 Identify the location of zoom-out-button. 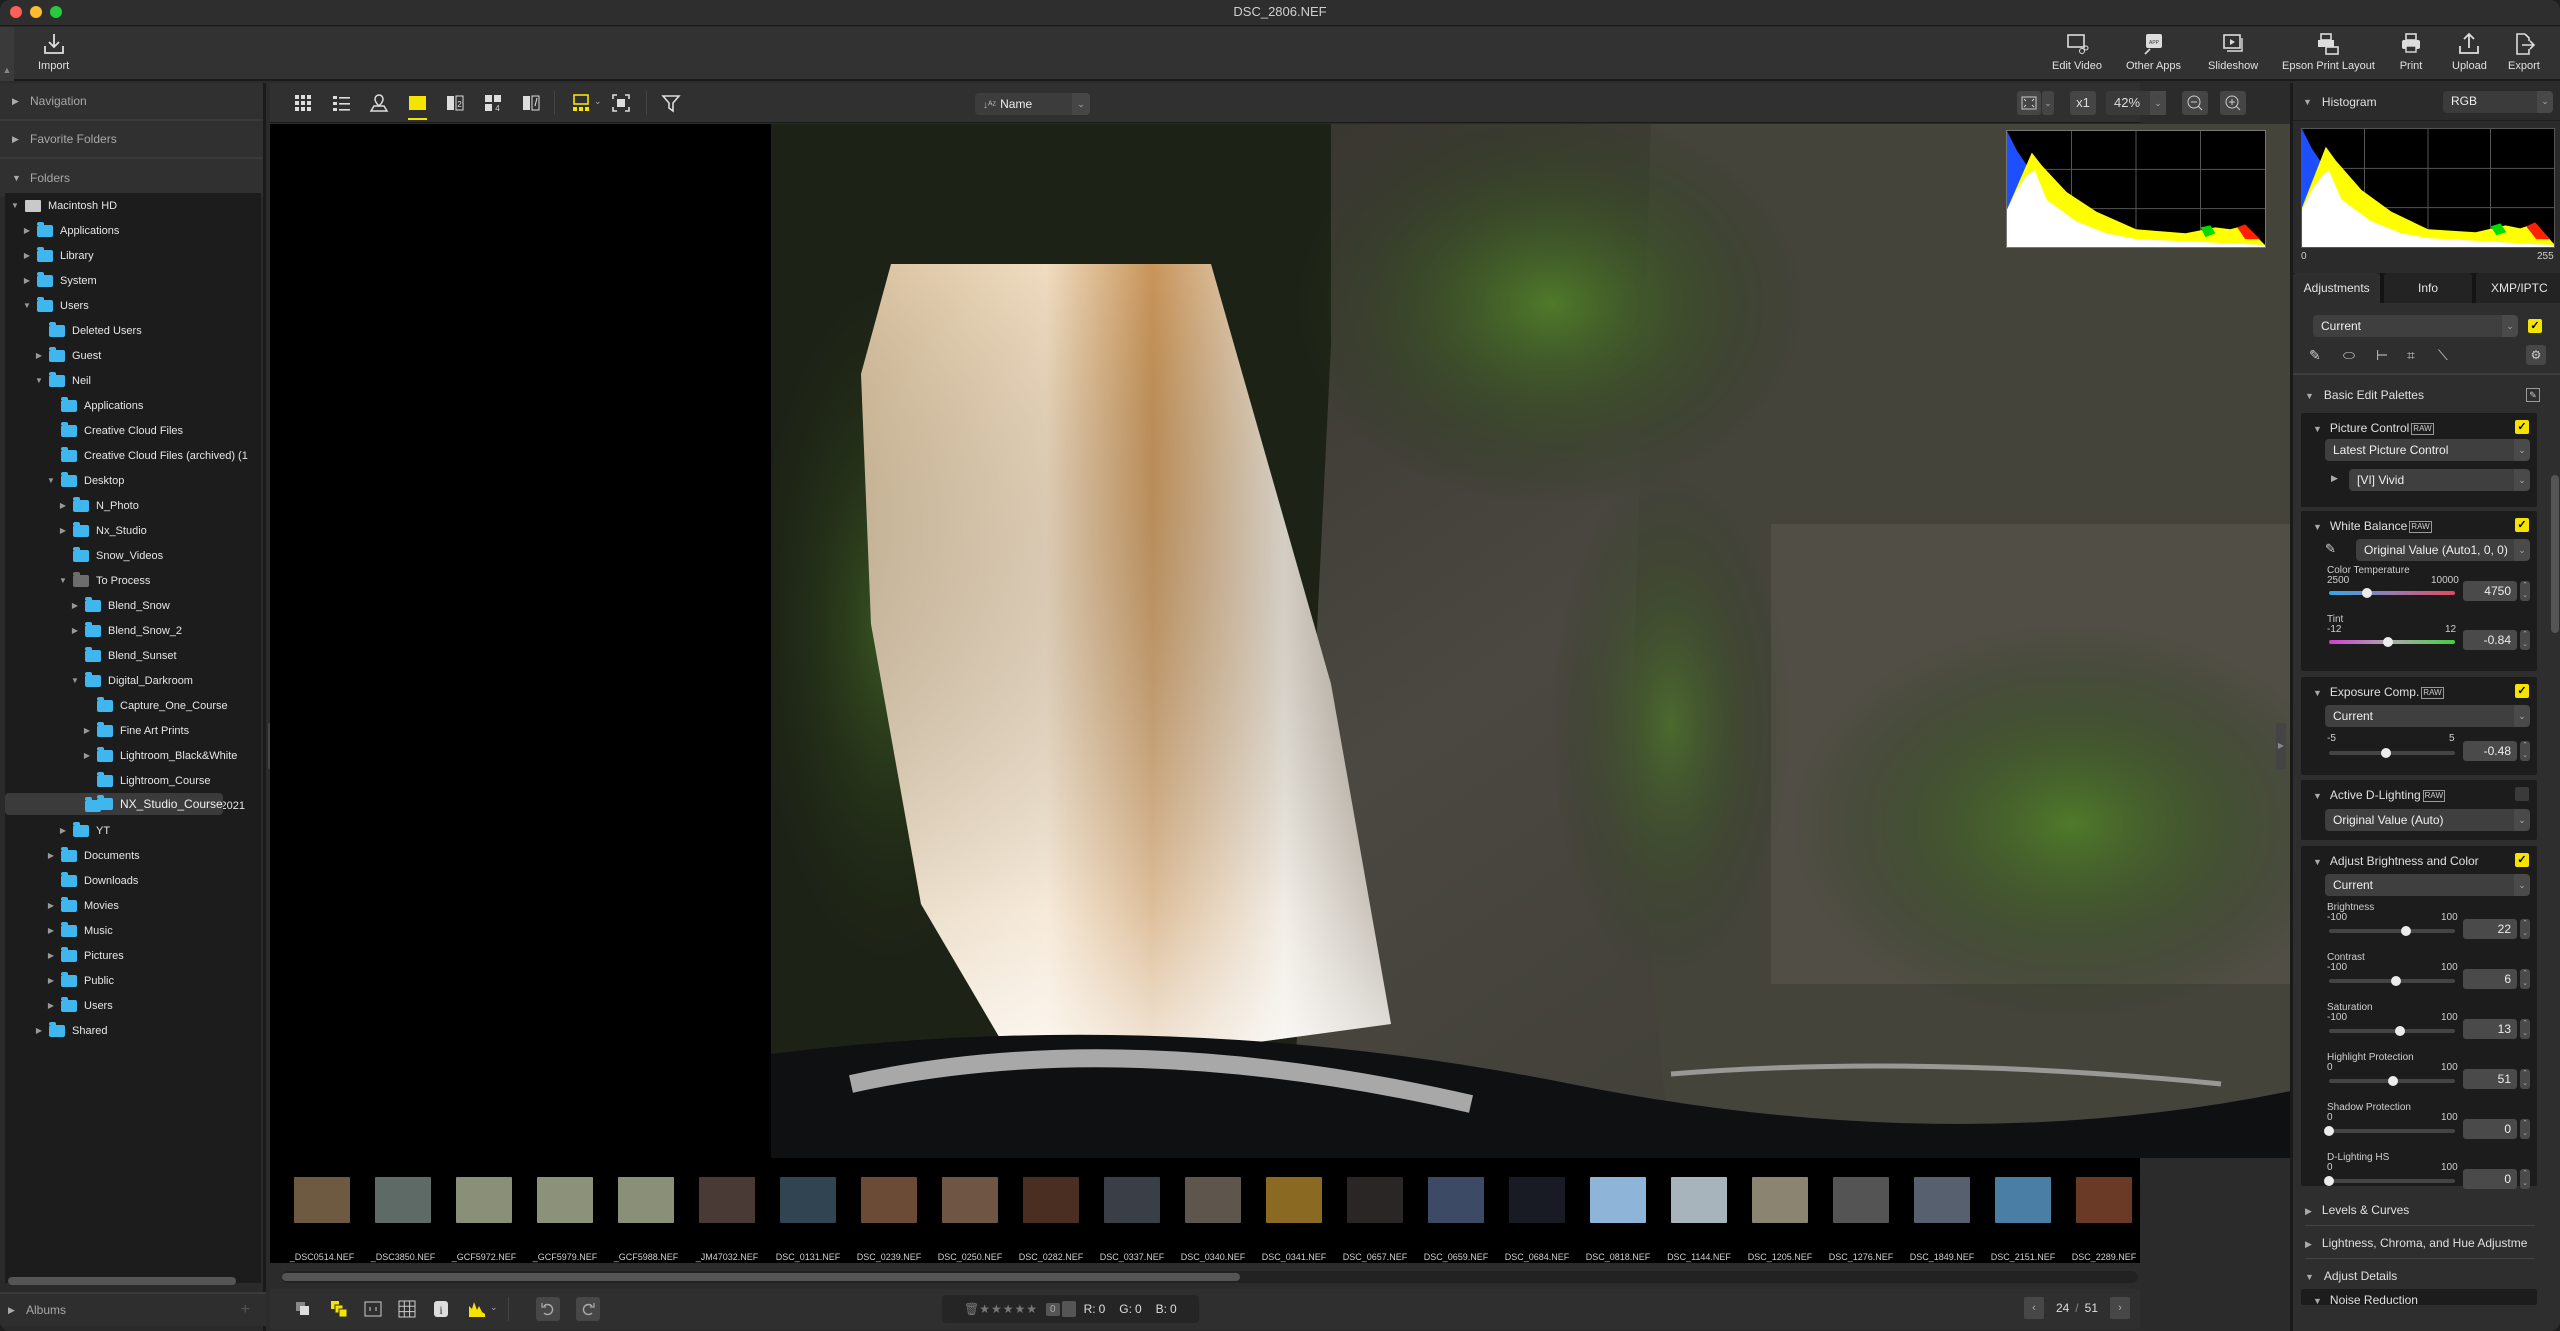
(2195, 103).